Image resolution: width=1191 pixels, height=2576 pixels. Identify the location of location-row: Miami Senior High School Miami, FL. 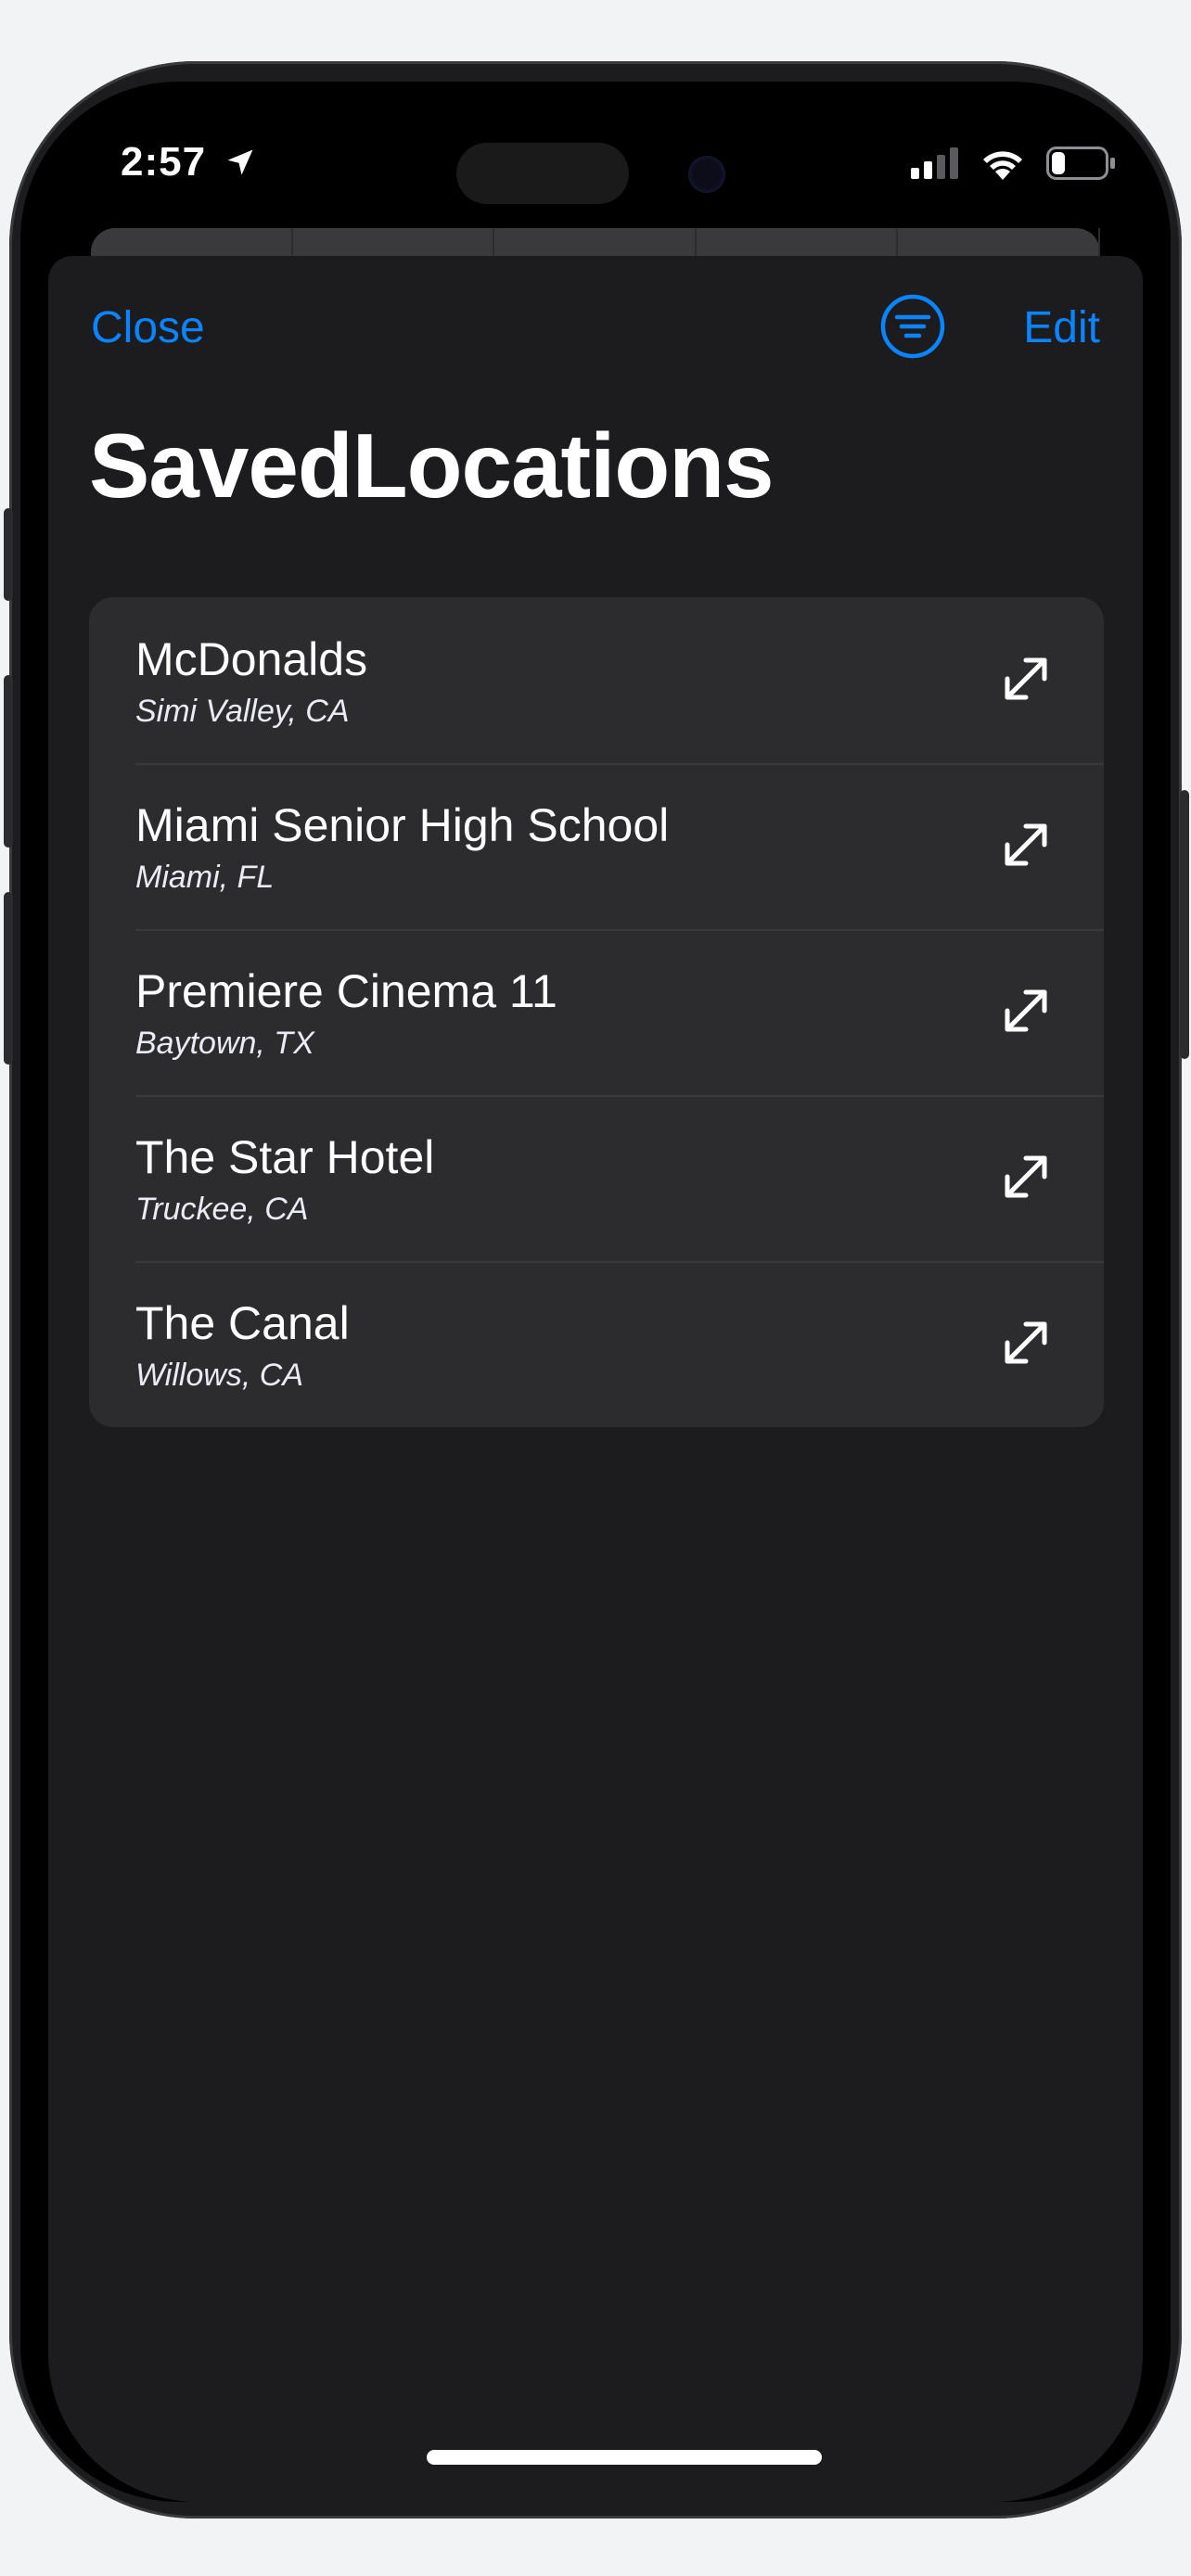
(597, 846).